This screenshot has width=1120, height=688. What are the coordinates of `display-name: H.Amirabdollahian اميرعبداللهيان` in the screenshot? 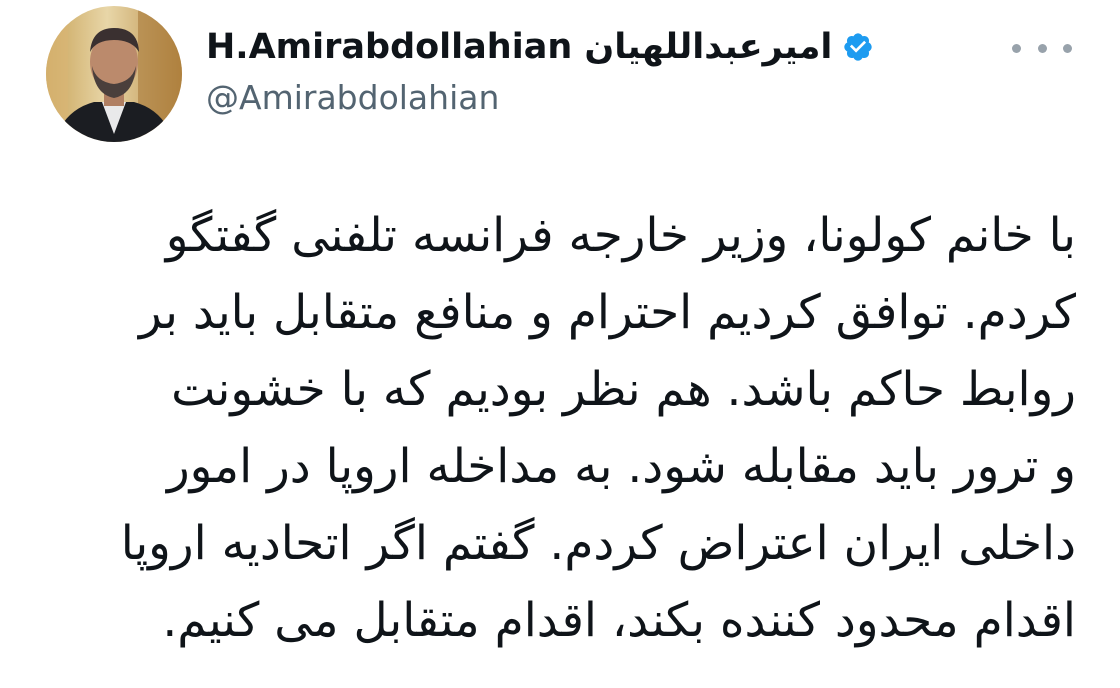 It's located at (519, 47).